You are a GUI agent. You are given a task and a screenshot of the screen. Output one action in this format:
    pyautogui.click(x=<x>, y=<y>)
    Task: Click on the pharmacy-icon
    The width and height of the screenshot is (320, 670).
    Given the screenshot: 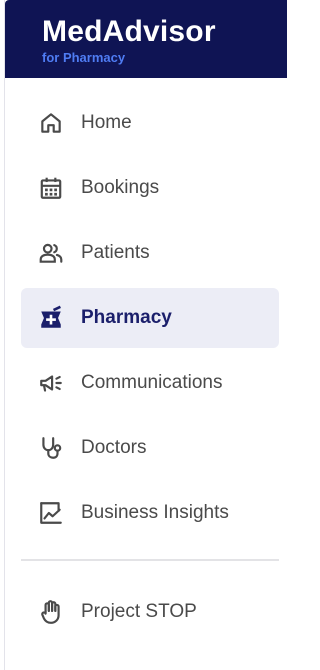 What is the action you would take?
    pyautogui.click(x=51, y=318)
    